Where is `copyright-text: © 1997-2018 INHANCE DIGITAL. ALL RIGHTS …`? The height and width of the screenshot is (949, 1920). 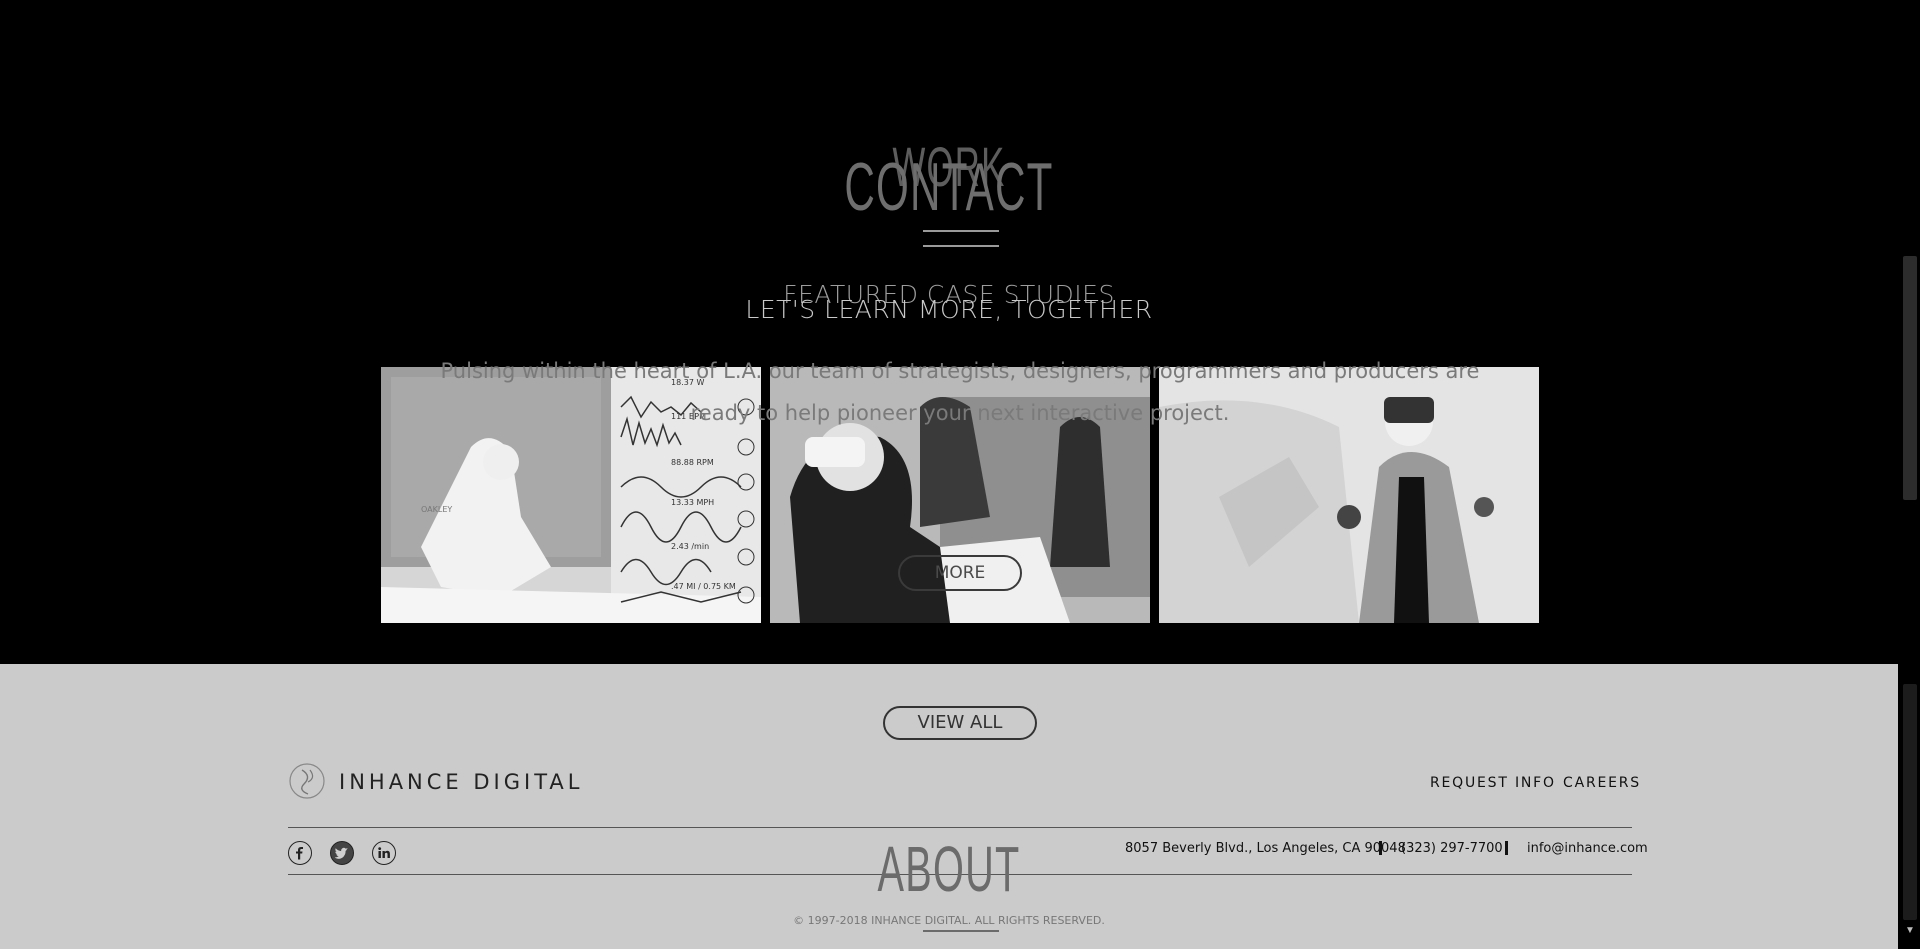 copyright-text: © 1997-2018 INHANCE DIGITAL. ALL RIGHTS … is located at coordinates (949, 920).